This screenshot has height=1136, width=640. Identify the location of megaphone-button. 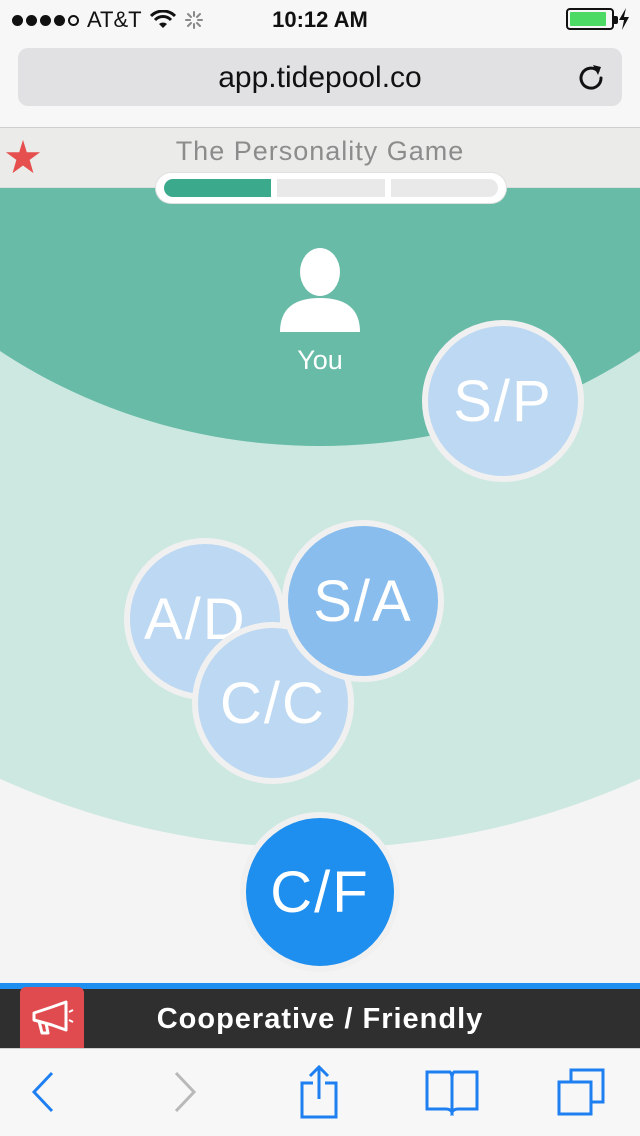
(52, 1018).